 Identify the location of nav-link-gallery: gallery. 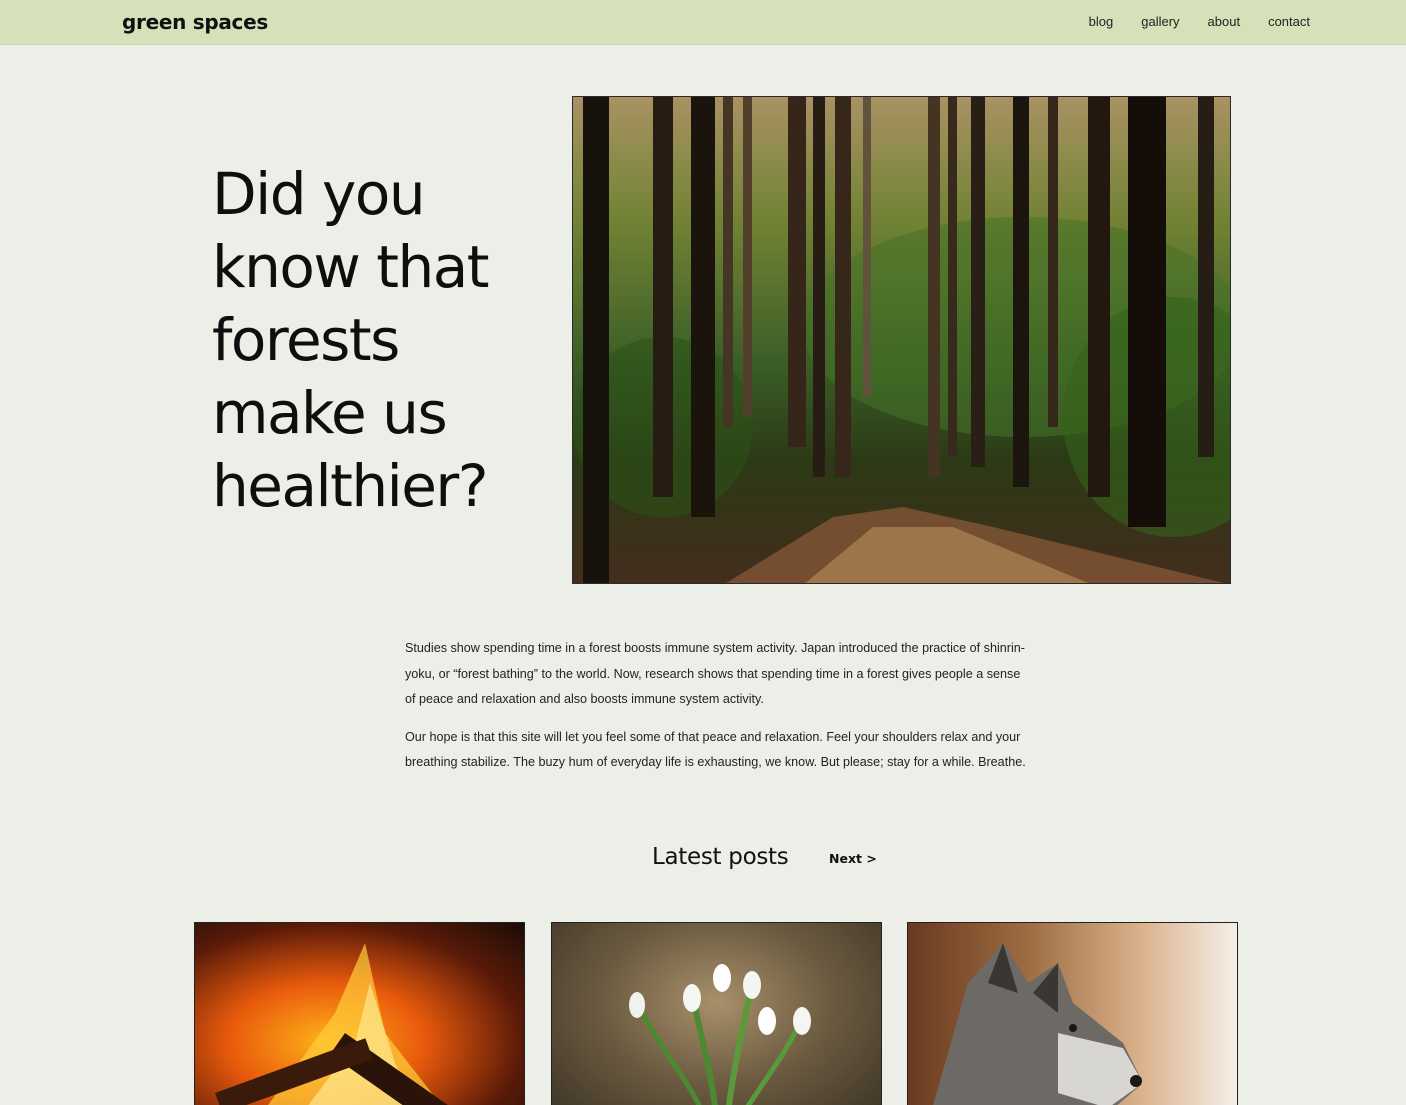
(1160, 21).